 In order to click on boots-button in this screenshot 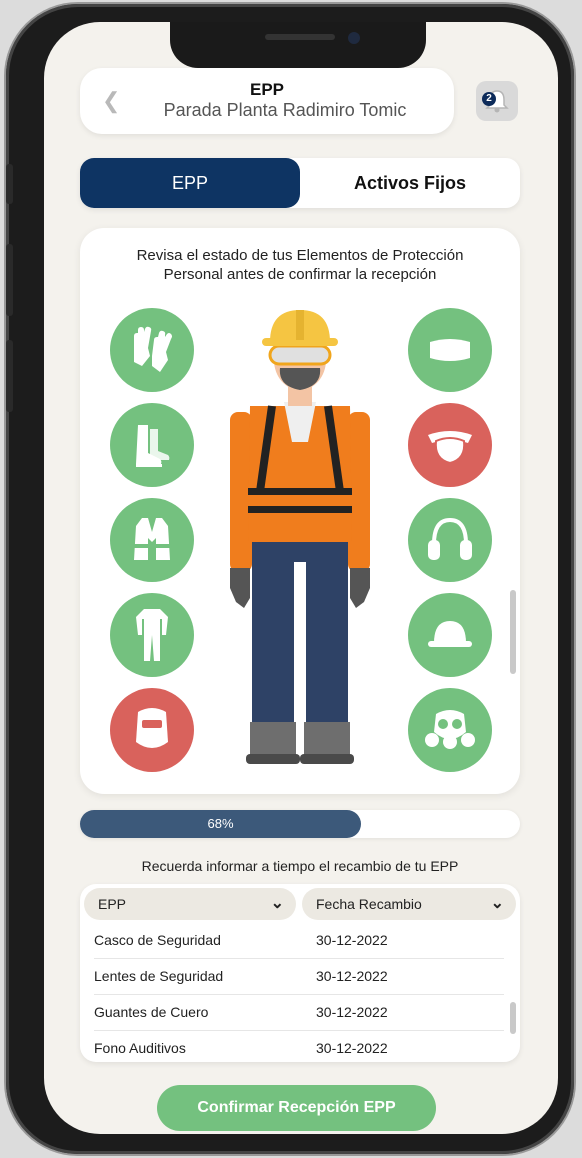, I will do `click(152, 445)`.